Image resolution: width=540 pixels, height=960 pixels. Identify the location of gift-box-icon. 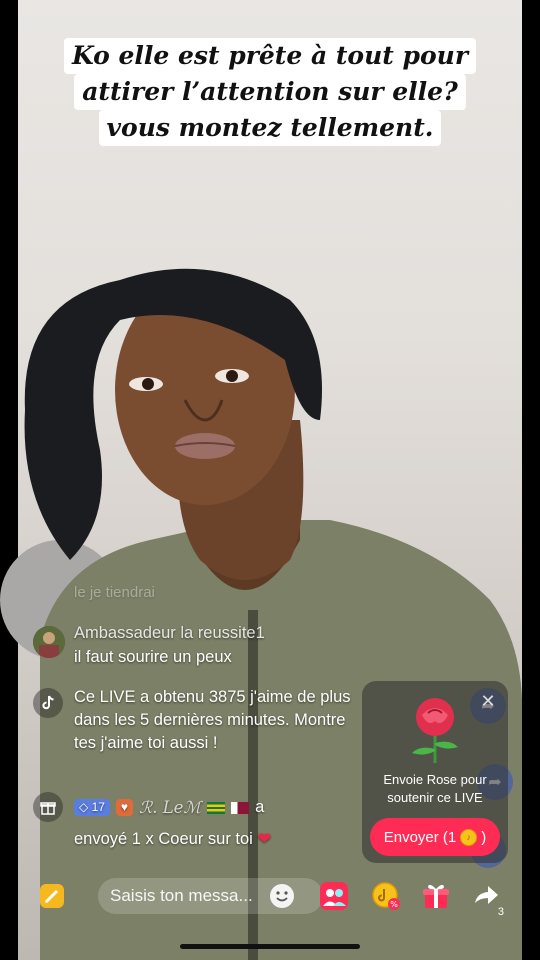
(48, 807).